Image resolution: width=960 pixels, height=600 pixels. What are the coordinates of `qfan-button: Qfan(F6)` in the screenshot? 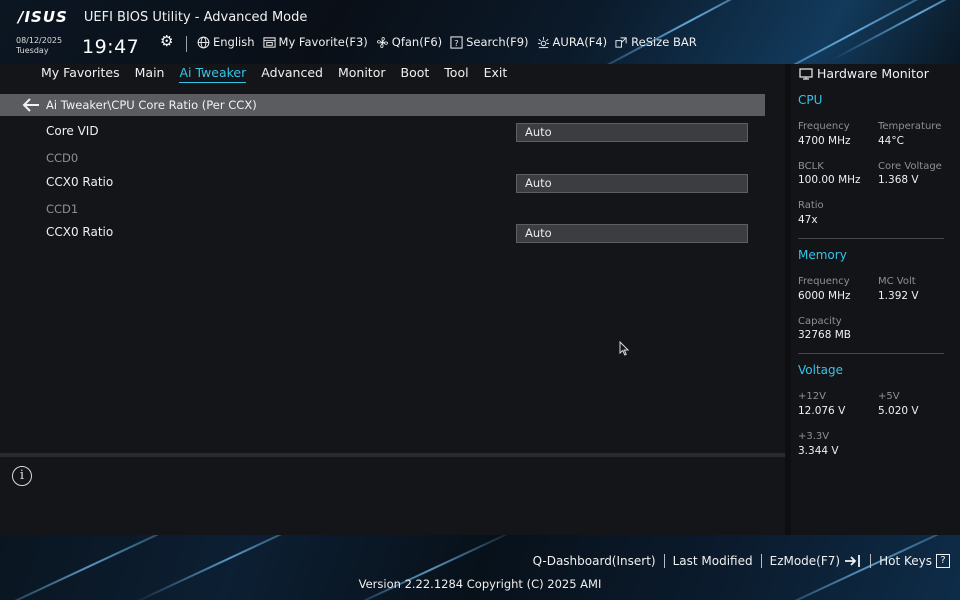 It's located at (409, 42).